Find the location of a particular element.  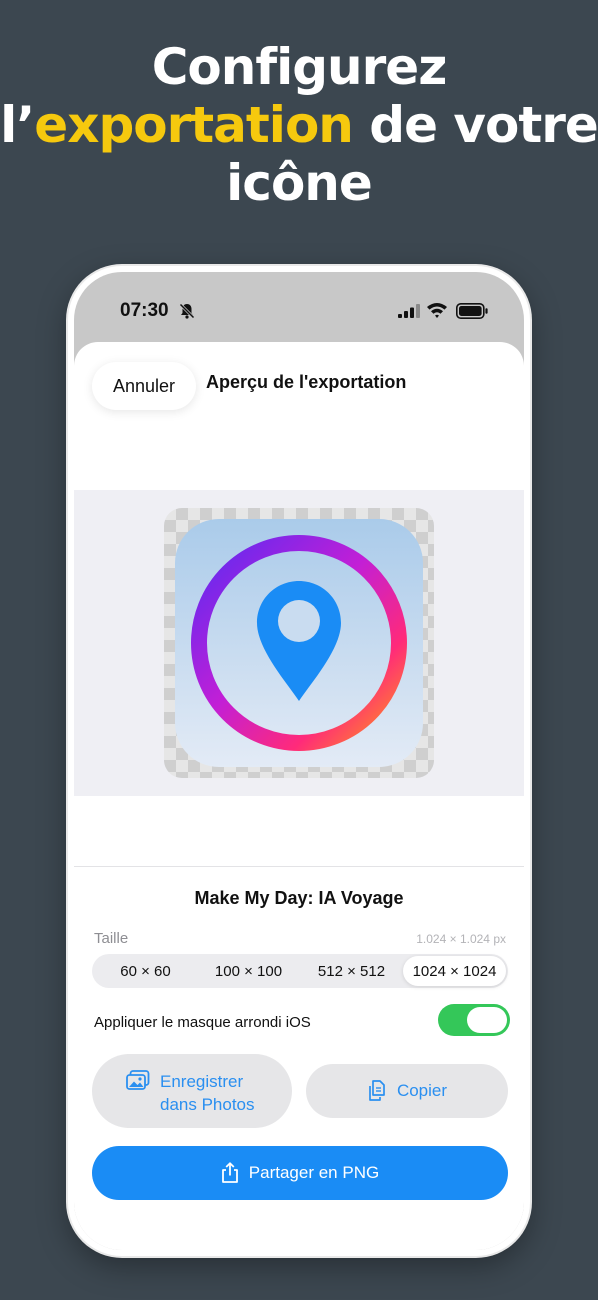

headline-suffix: de votre is located at coordinates (475, 125).